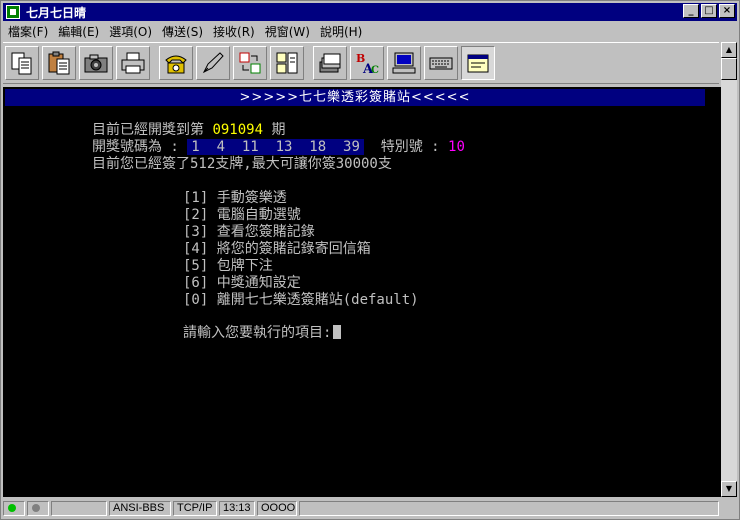 The image size is (740, 520). Describe the element at coordinates (28, 31) in the screenshot. I see `menu-file: 檔案(F)` at that location.